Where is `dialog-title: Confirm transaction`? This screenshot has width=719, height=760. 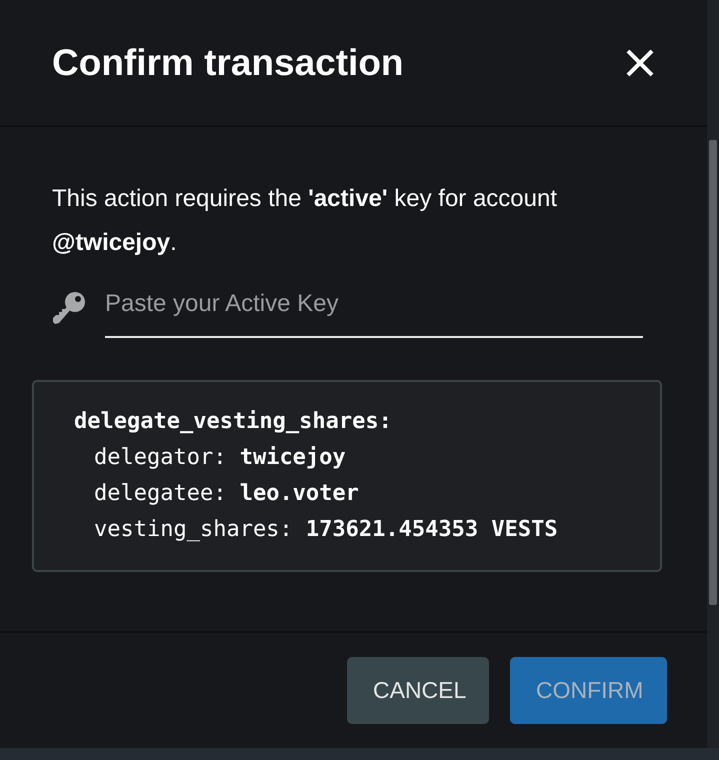
dialog-title: Confirm transaction is located at coordinates (228, 63).